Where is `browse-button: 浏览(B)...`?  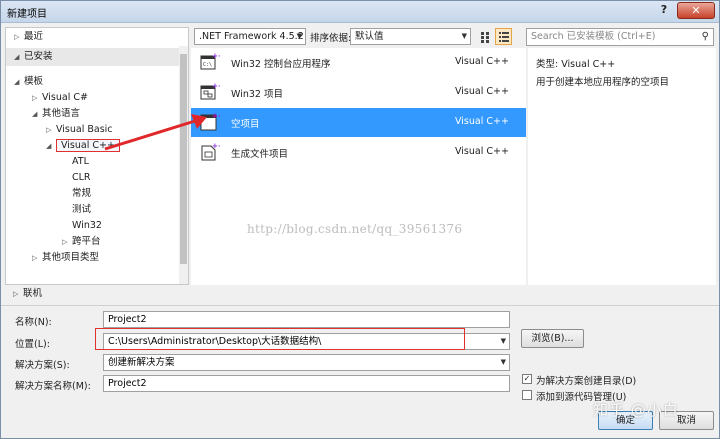 browse-button: 浏览(B)... is located at coordinates (552, 338).